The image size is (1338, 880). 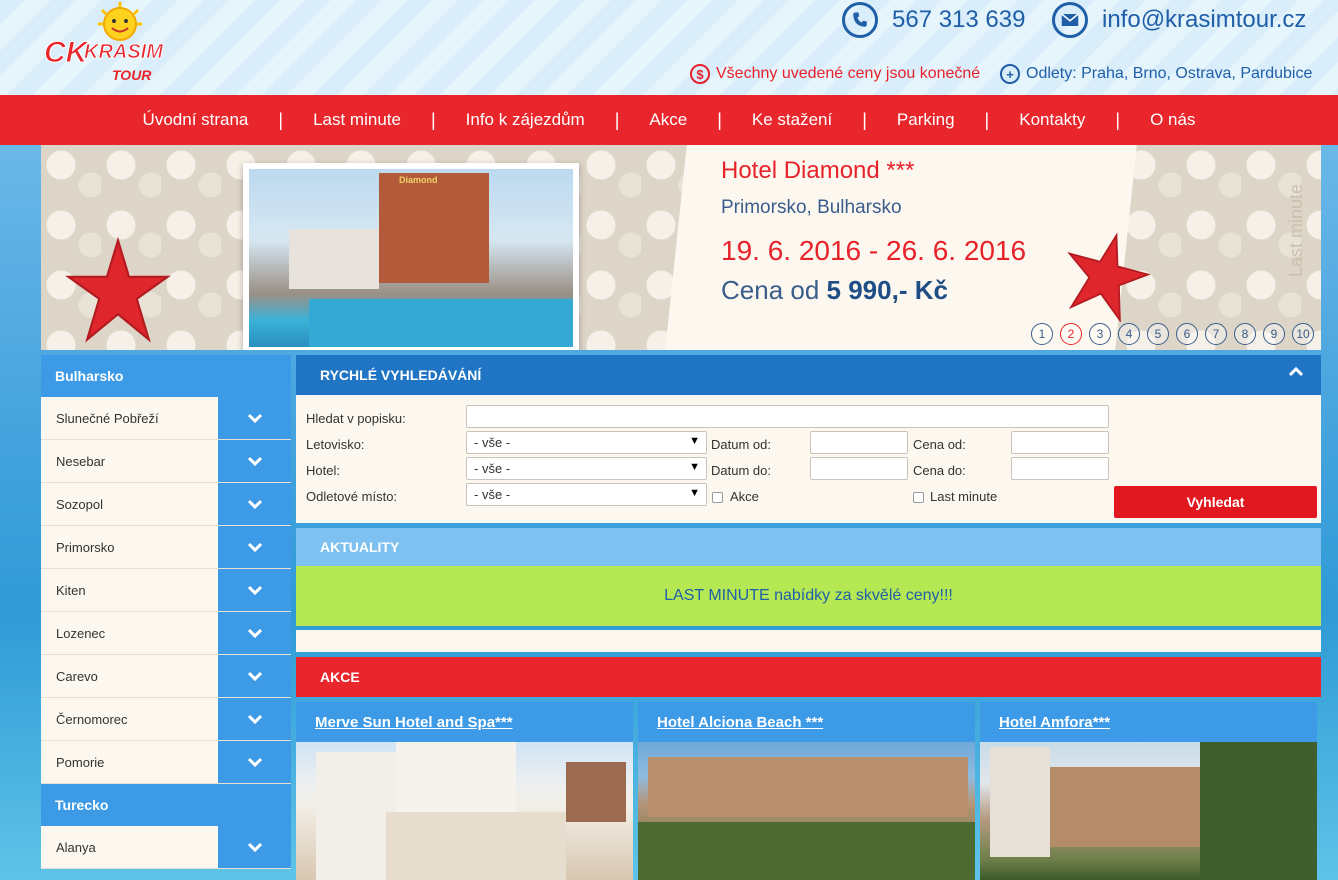 What do you see at coordinates (963, 496) in the screenshot?
I see `last-minute-checkbox-label: Last minute` at bounding box center [963, 496].